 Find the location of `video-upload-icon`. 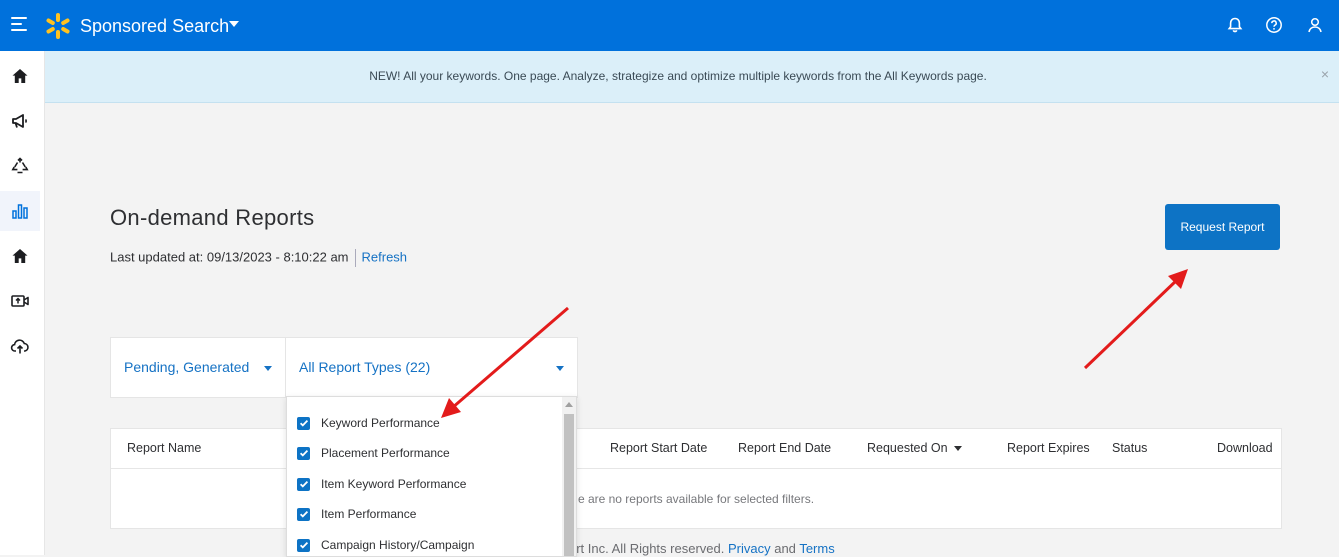

video-upload-icon is located at coordinates (20, 301).